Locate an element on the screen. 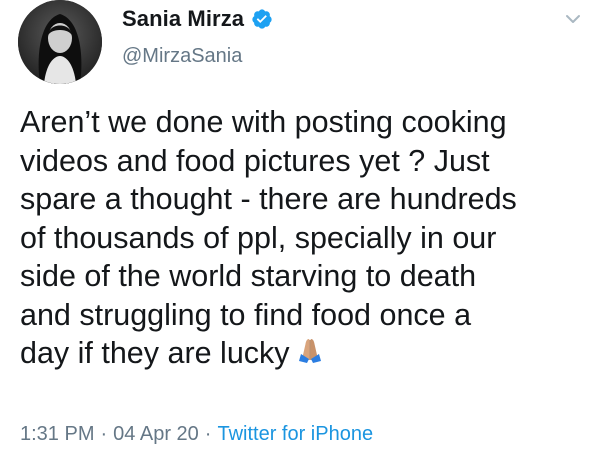 The image size is (600, 450). display-name: Sania Mirza is located at coordinates (183, 19).